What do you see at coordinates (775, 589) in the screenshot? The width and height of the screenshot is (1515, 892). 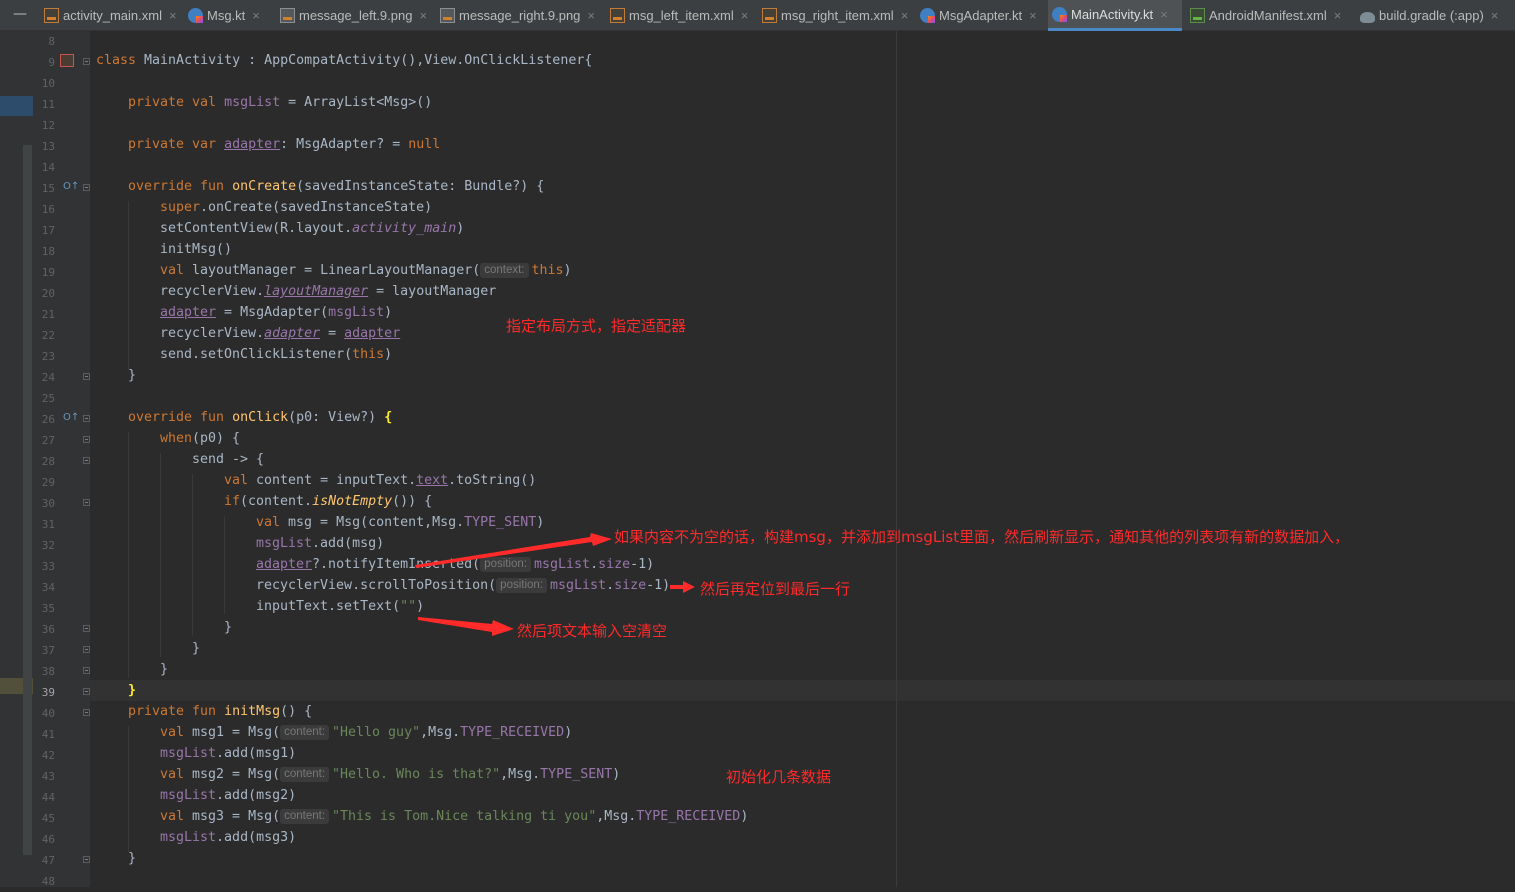 I see `annotation-scroll: 然后再定位到最后一行` at bounding box center [775, 589].